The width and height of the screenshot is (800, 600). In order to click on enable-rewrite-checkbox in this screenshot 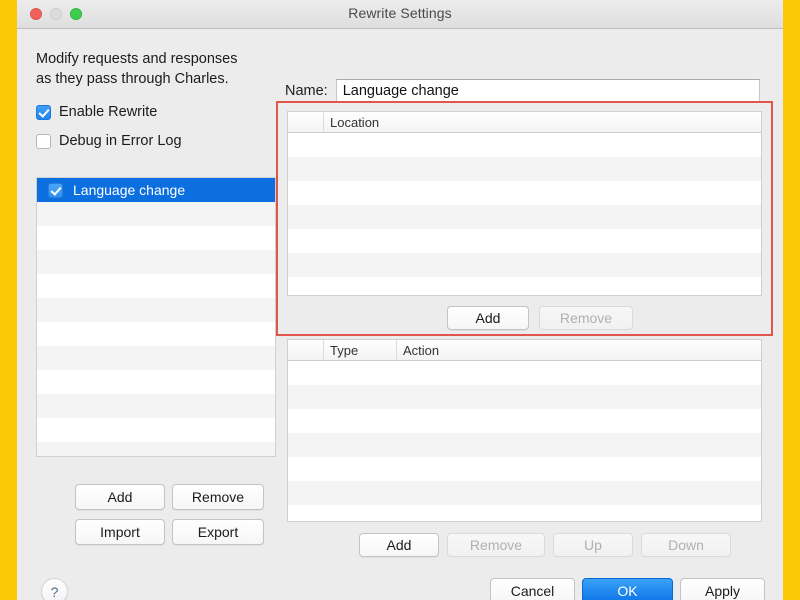, I will do `click(43, 112)`.